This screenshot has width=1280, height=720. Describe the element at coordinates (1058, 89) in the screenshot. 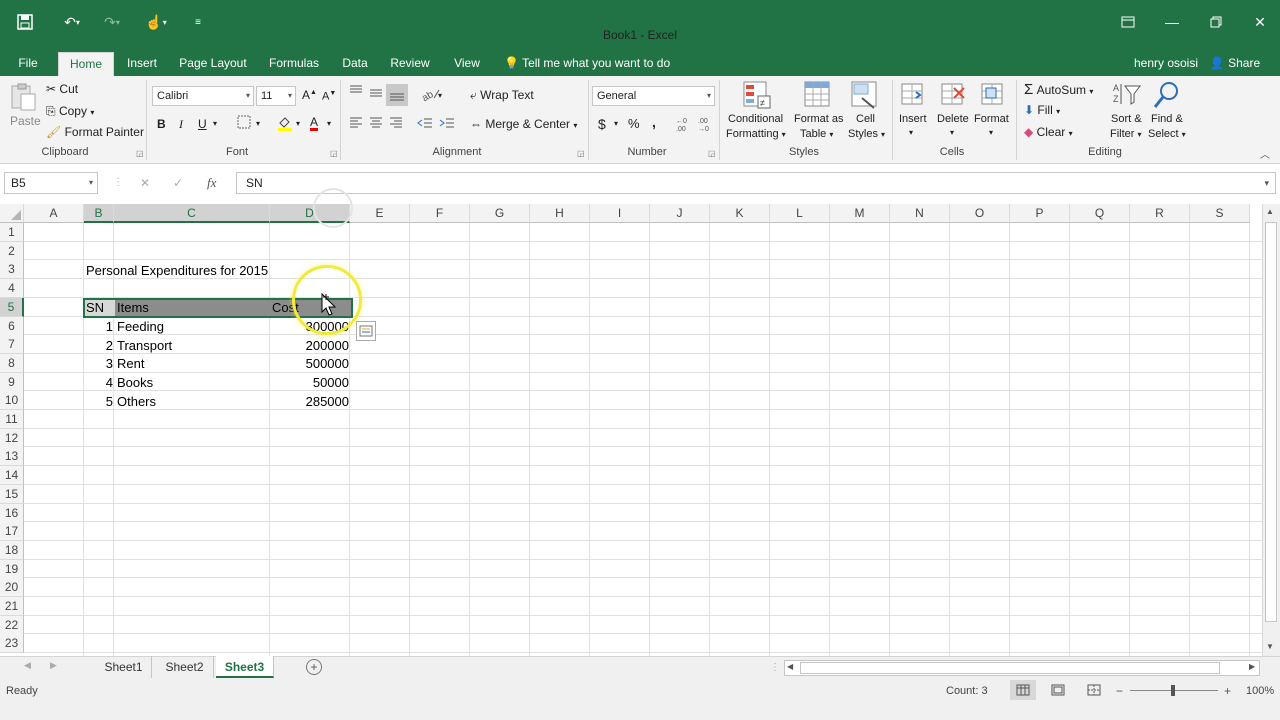

I see `autosum-button: Σ AutoSum ▾` at that location.